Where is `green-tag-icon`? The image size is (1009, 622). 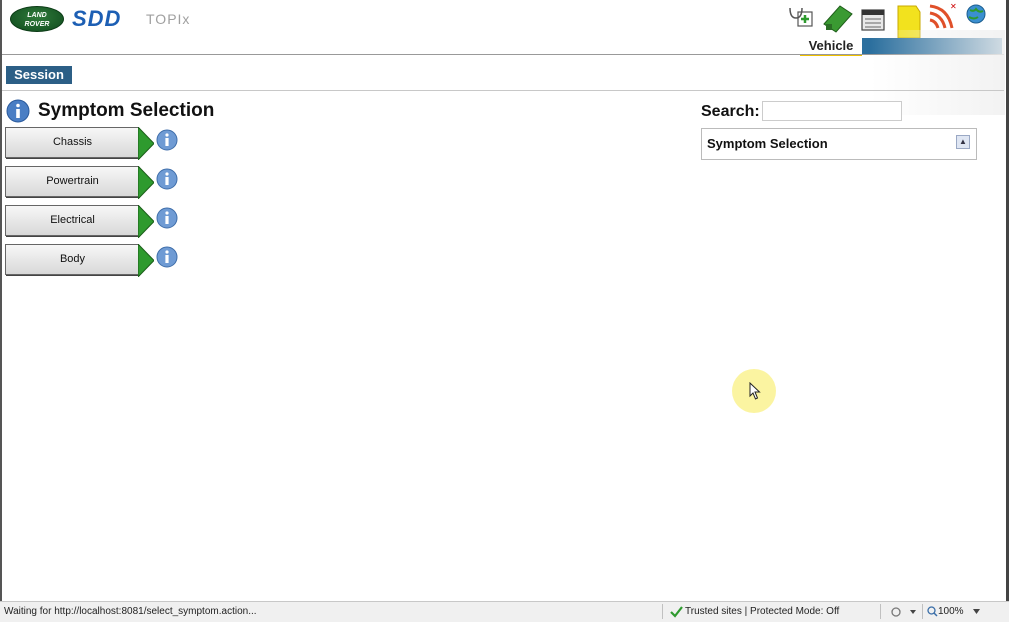 green-tag-icon is located at coordinates (837, 18).